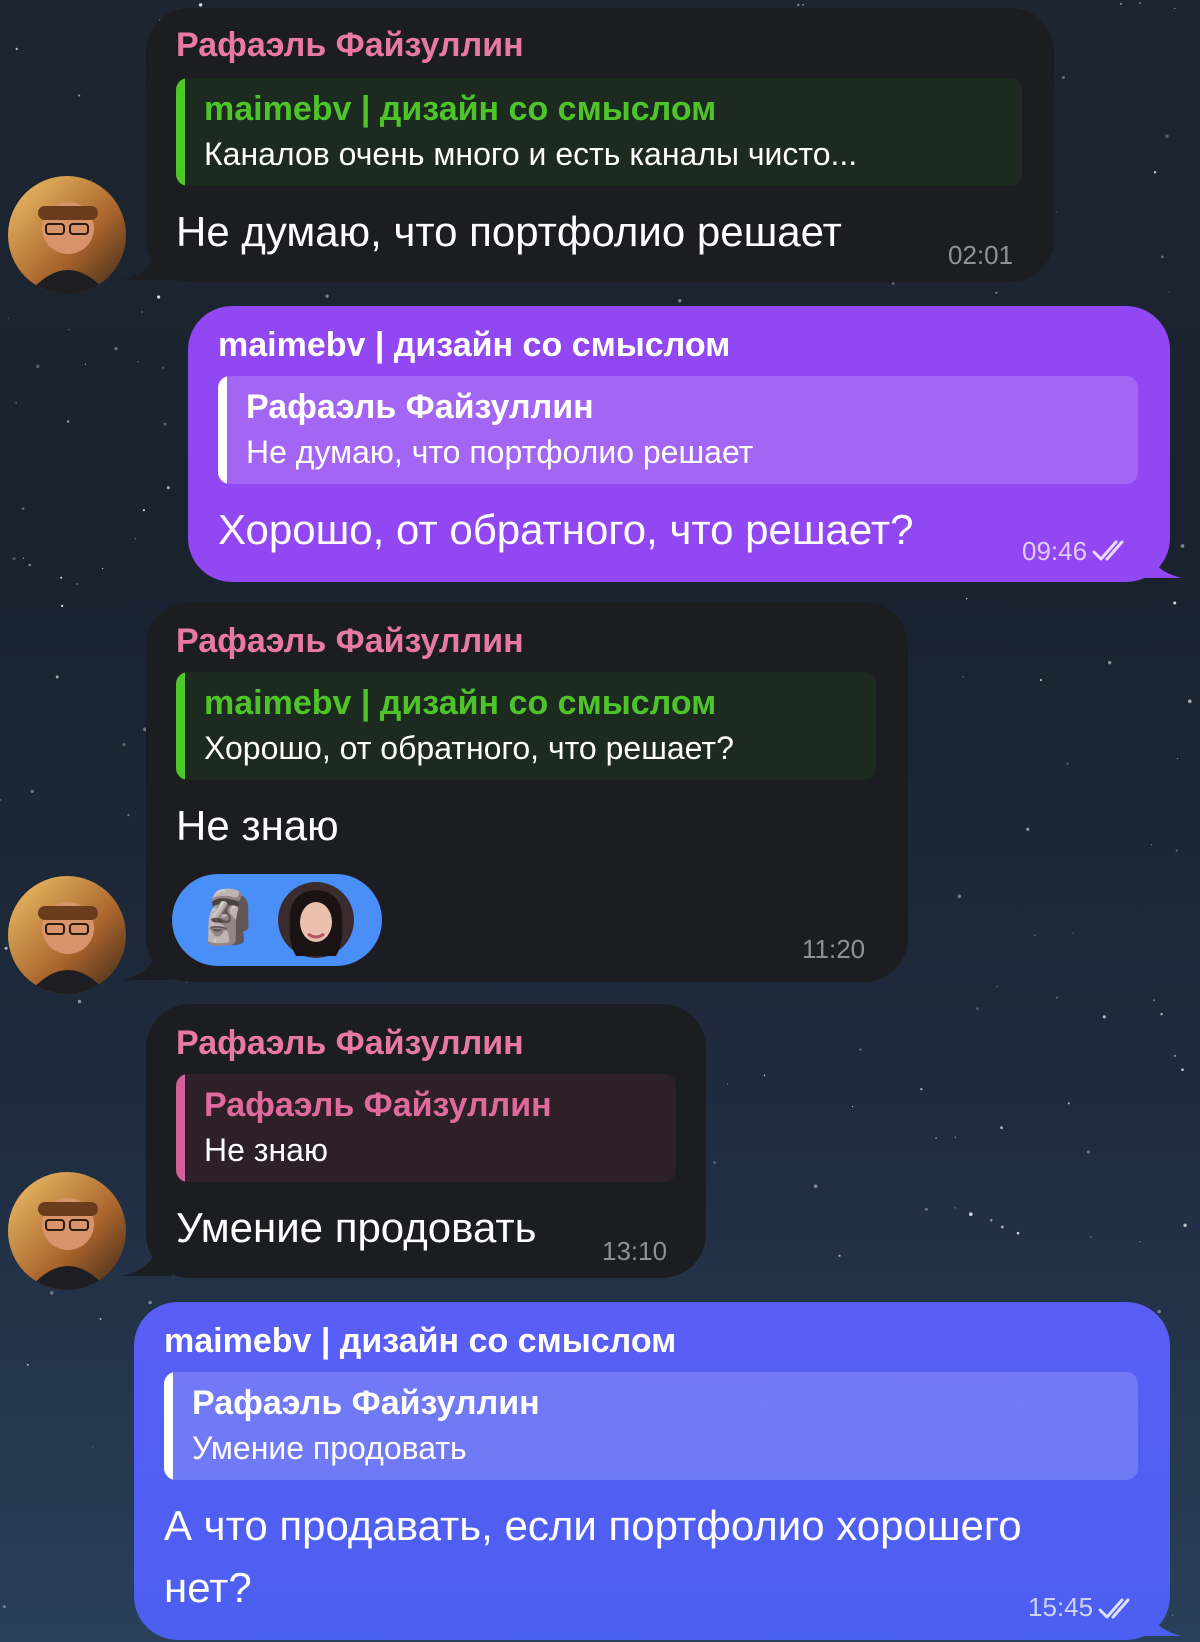 This screenshot has width=1200, height=1642. I want to click on reply-quote: Рафаэль Файзуллин Умение продовать, so click(651, 1426).